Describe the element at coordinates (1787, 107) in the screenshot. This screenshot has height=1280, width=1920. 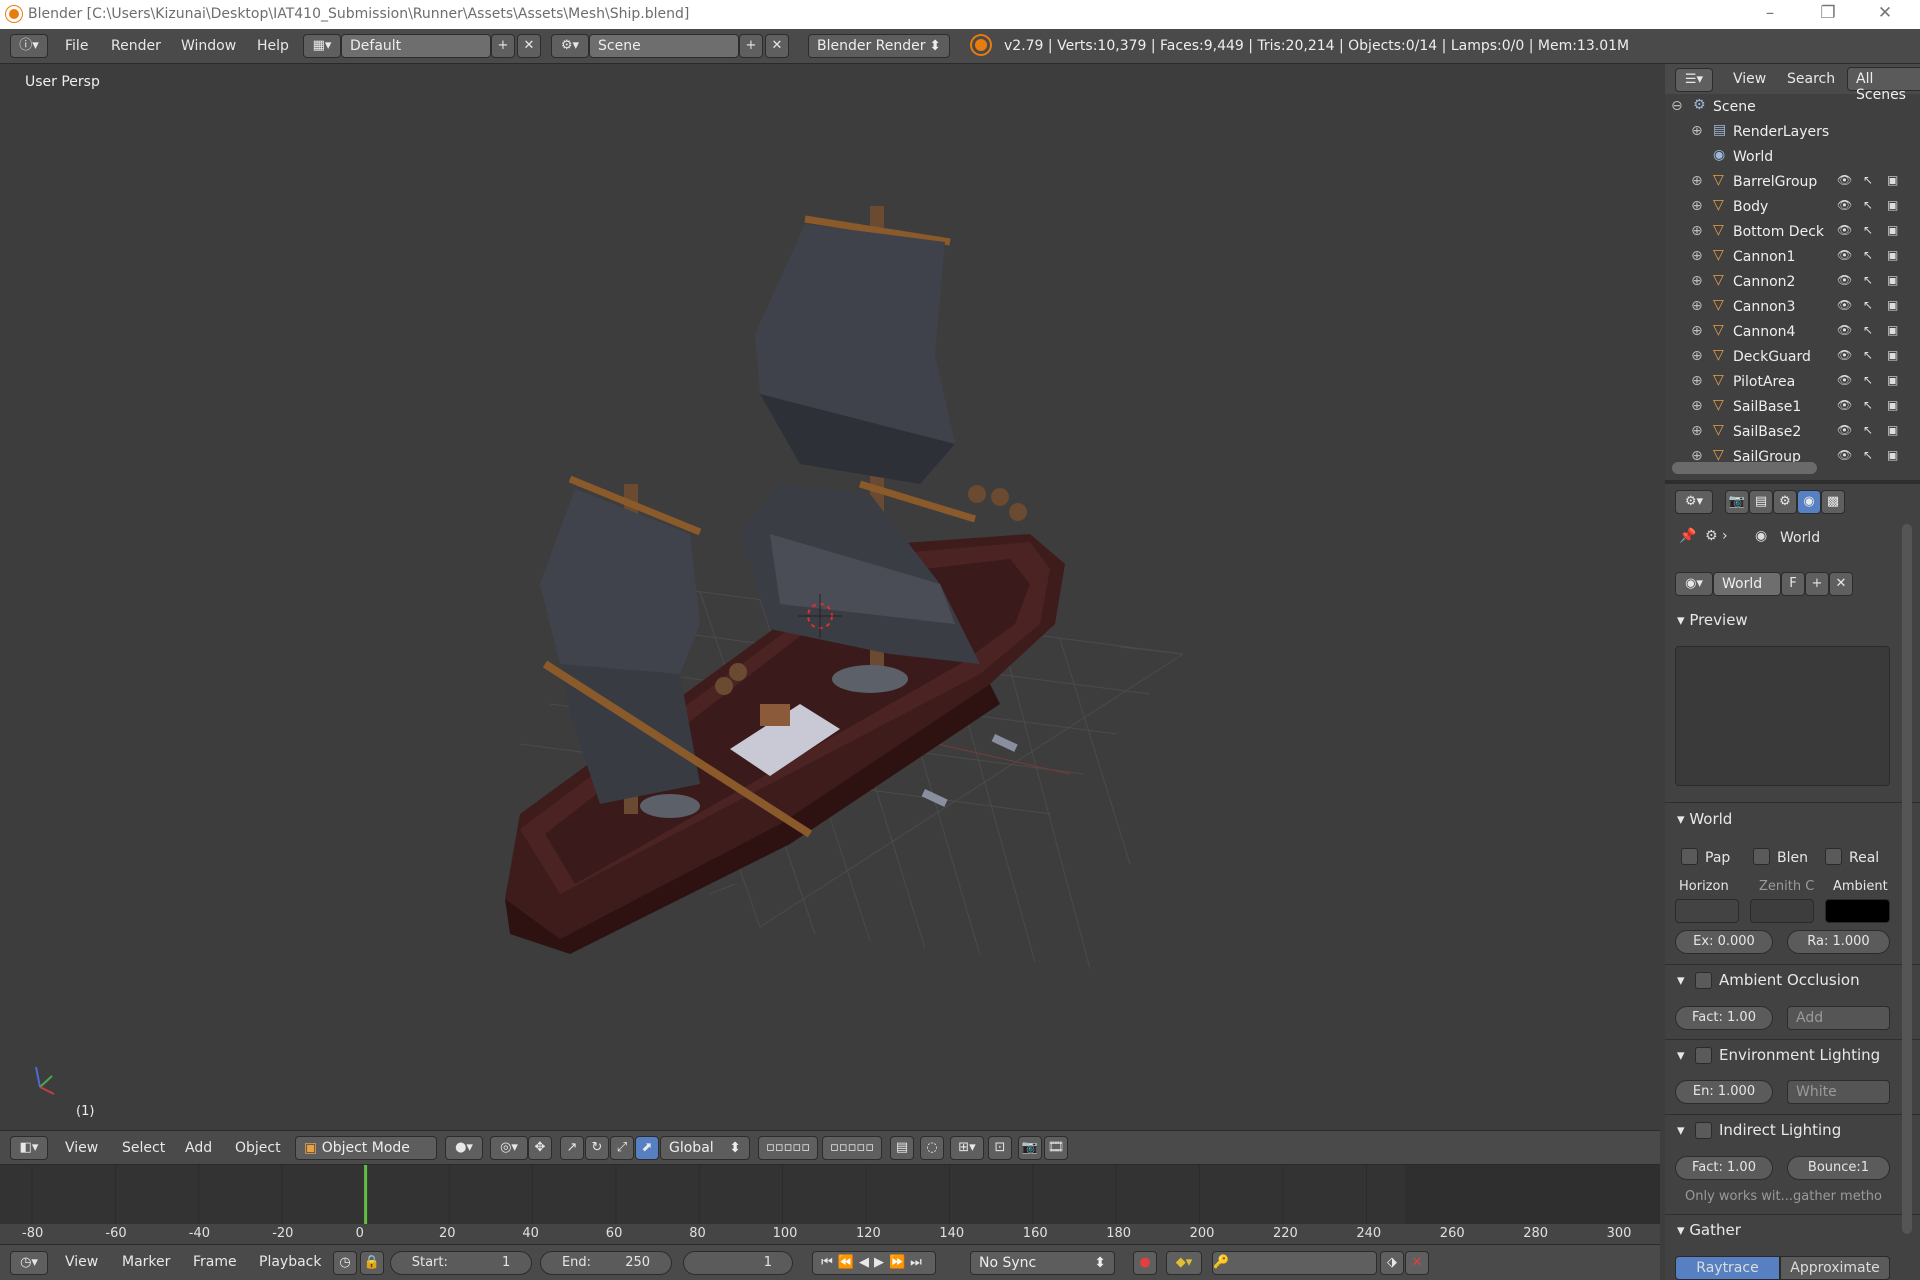
I see `outliner-item: ⊖ ⚙ Scene` at that location.